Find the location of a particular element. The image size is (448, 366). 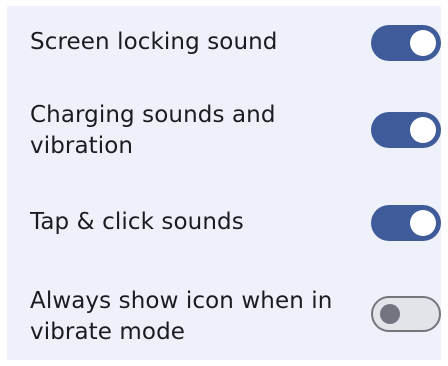

setting-label-vibrate-mode-icon: Always show icon when in vibrate mode is located at coordinates (181, 316).